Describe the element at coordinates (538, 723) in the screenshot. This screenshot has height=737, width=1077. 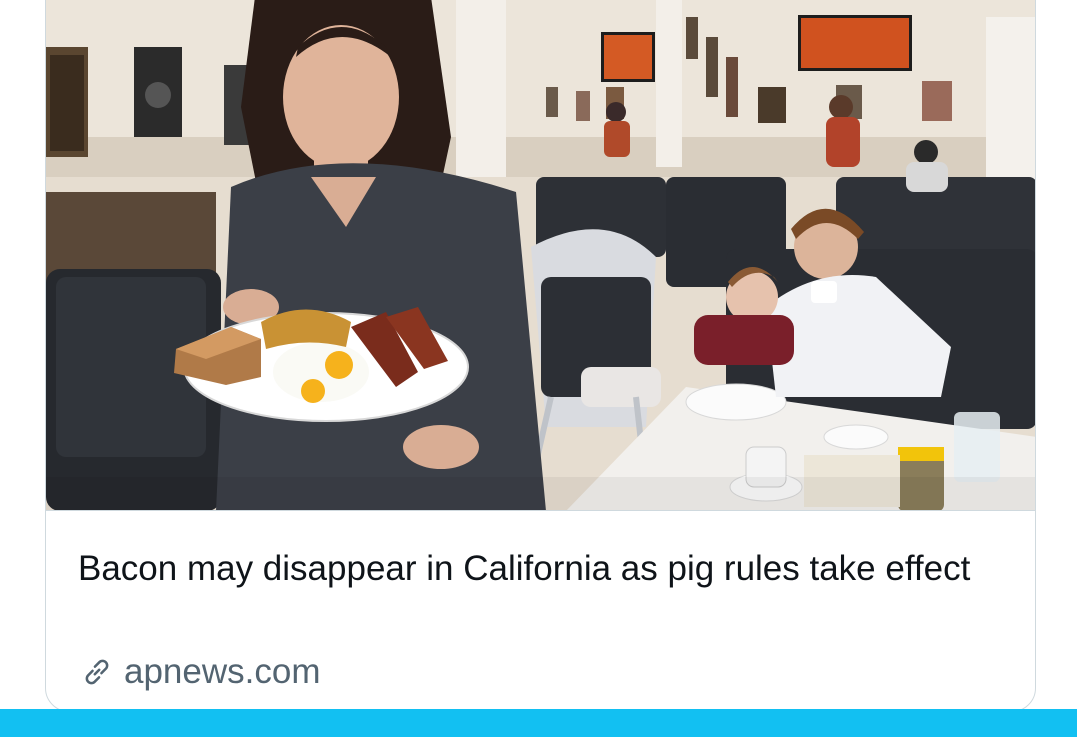
I see `bottom-accent-bar` at that location.